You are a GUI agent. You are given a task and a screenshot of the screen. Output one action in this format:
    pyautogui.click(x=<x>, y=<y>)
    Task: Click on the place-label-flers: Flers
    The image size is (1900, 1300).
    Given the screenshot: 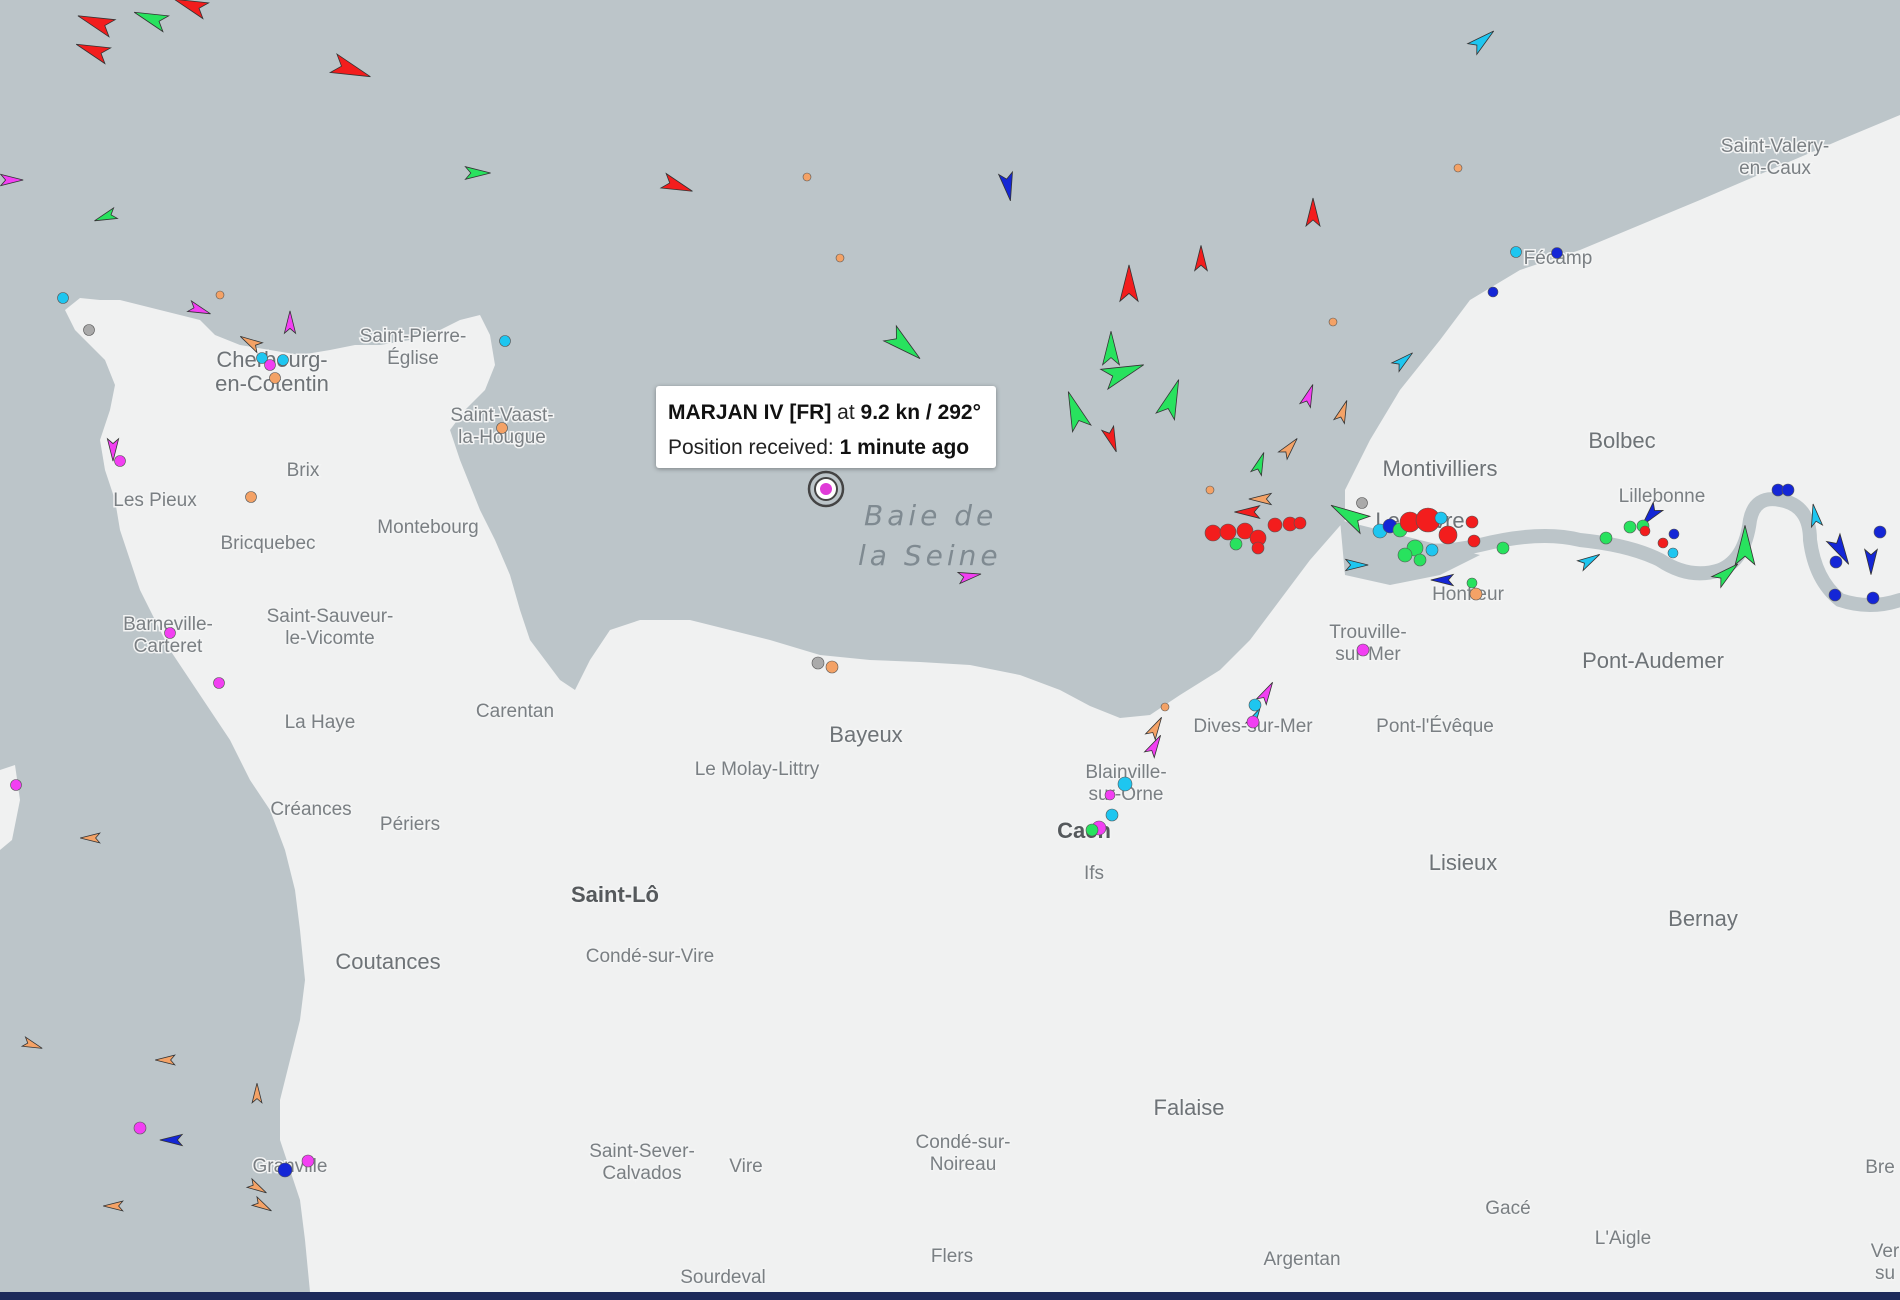 What is the action you would take?
    pyautogui.click(x=952, y=1256)
    